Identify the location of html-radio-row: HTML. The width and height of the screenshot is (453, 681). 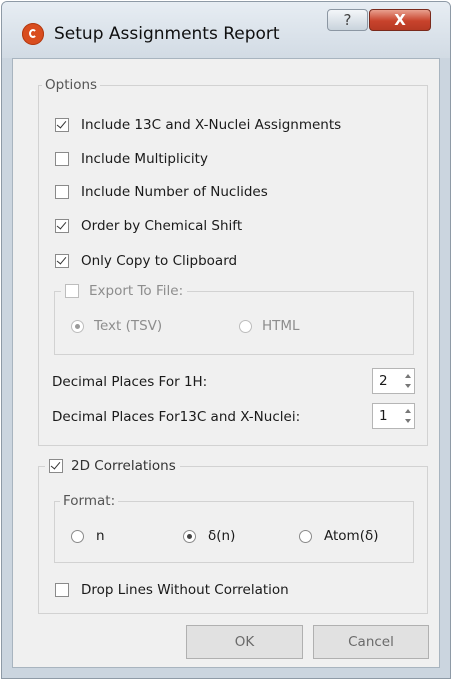
(269, 326).